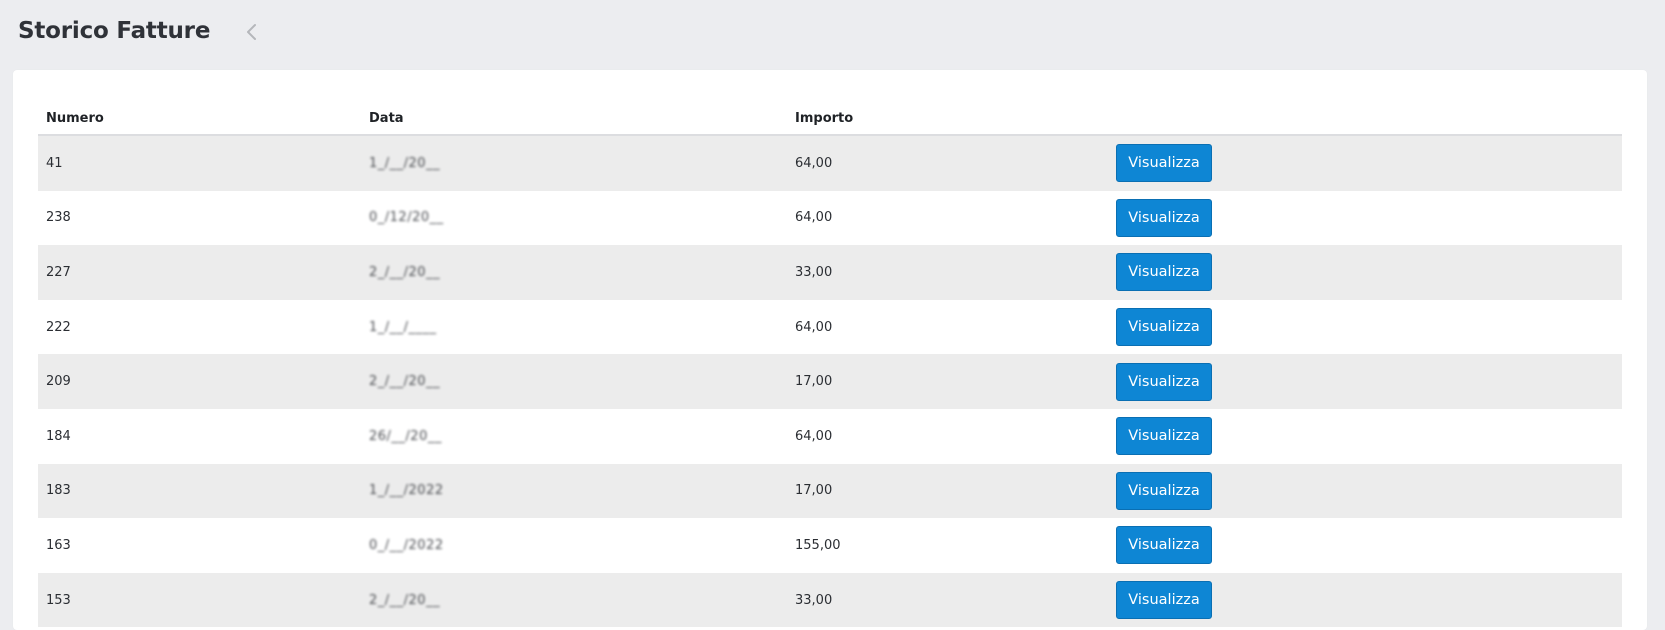 The image size is (1665, 630). I want to click on chevron-left-icon, so click(251, 32).